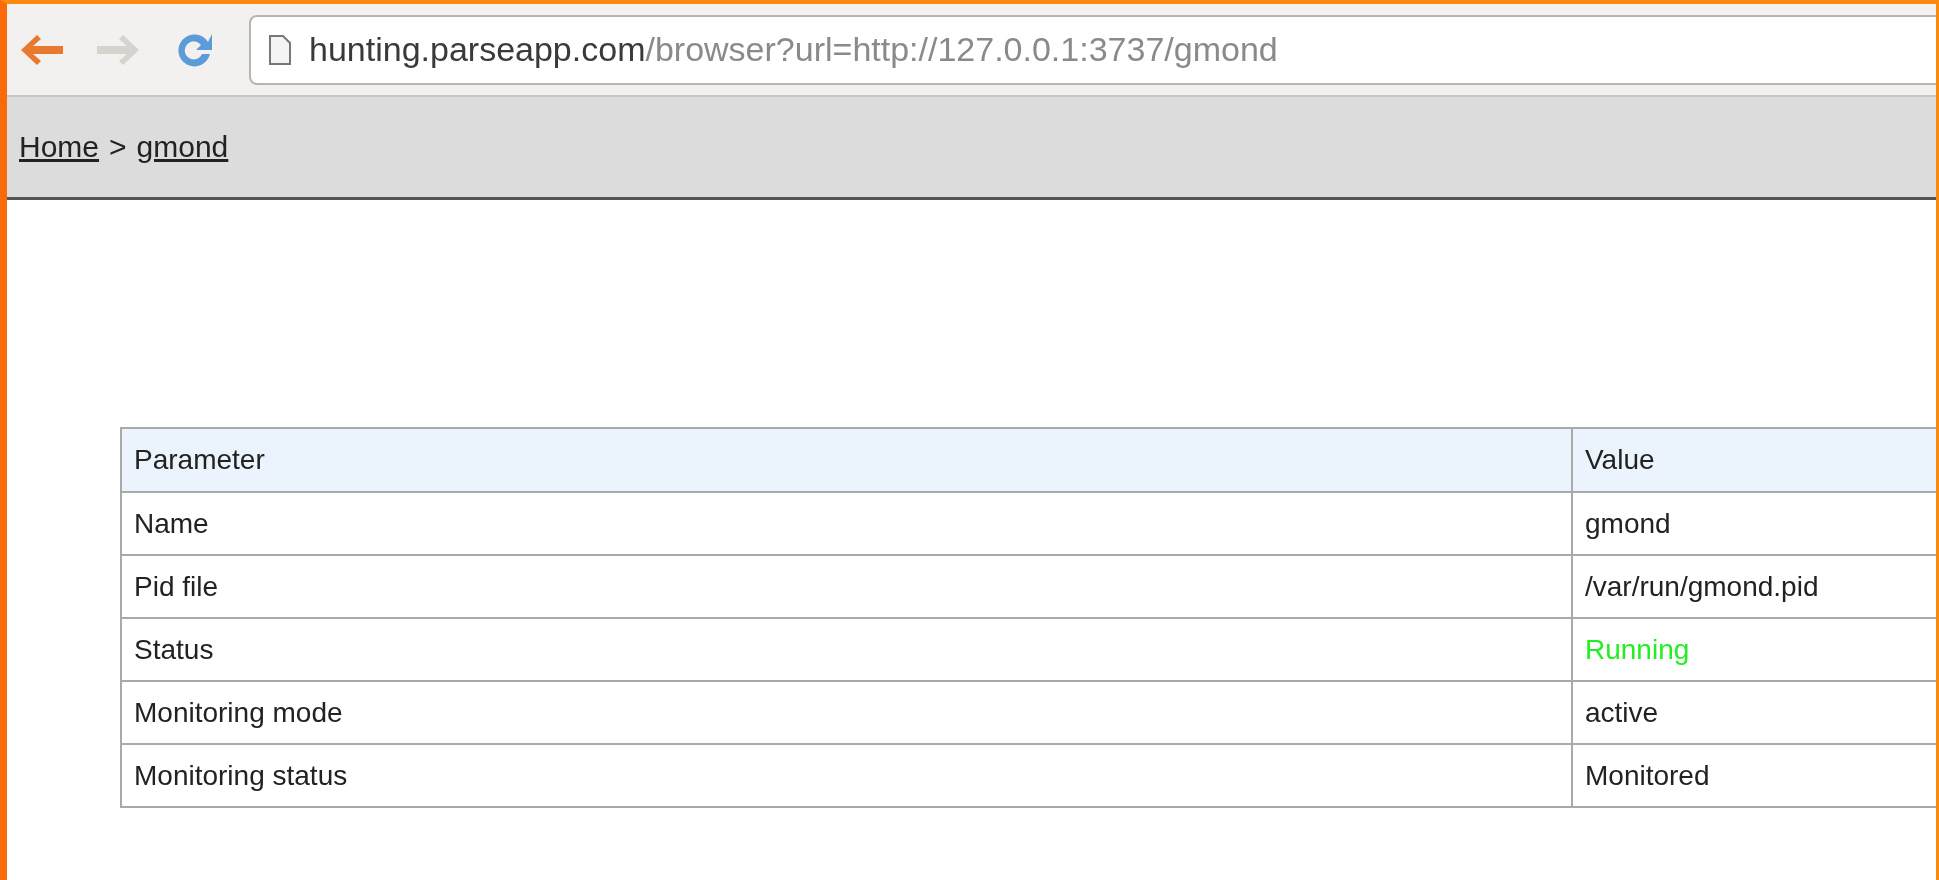 This screenshot has width=1939, height=880. What do you see at coordinates (846, 775) in the screenshot?
I see `table-cell: Monitoring status` at bounding box center [846, 775].